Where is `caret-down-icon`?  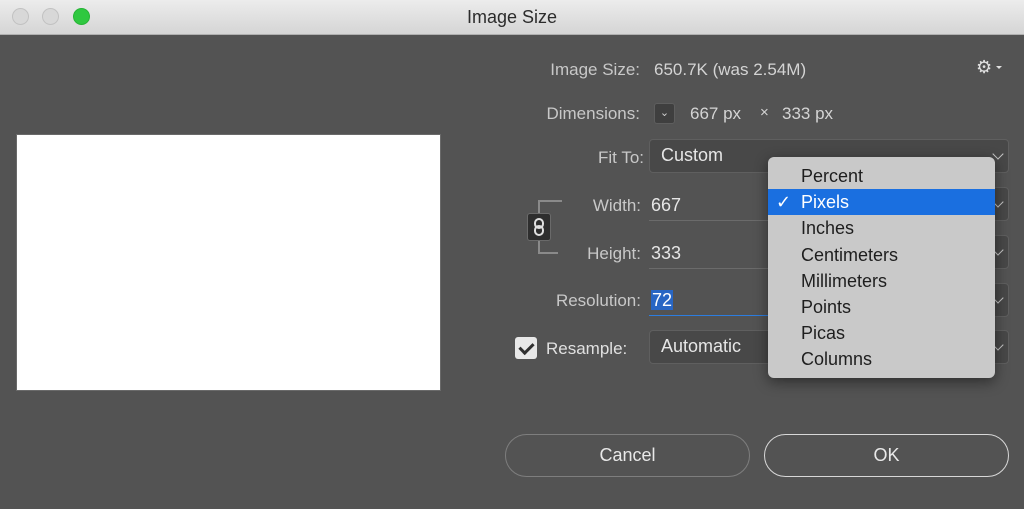
caret-down-icon is located at coordinates (999, 67).